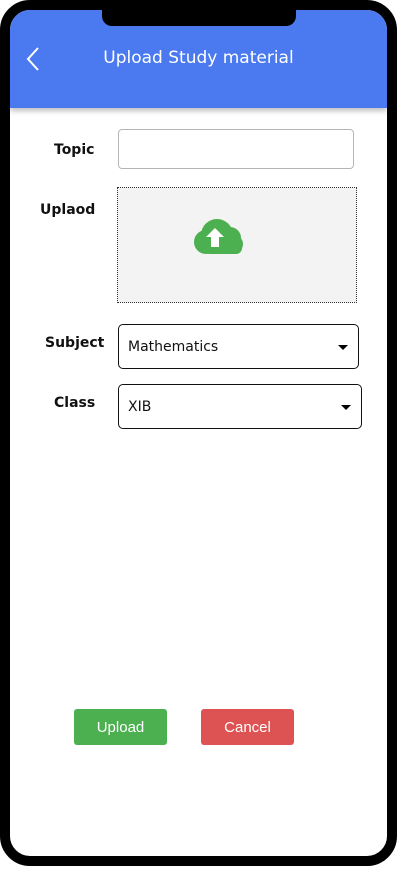 The width and height of the screenshot is (400, 870). What do you see at coordinates (74, 150) in the screenshot?
I see `topic-label: Topic` at bounding box center [74, 150].